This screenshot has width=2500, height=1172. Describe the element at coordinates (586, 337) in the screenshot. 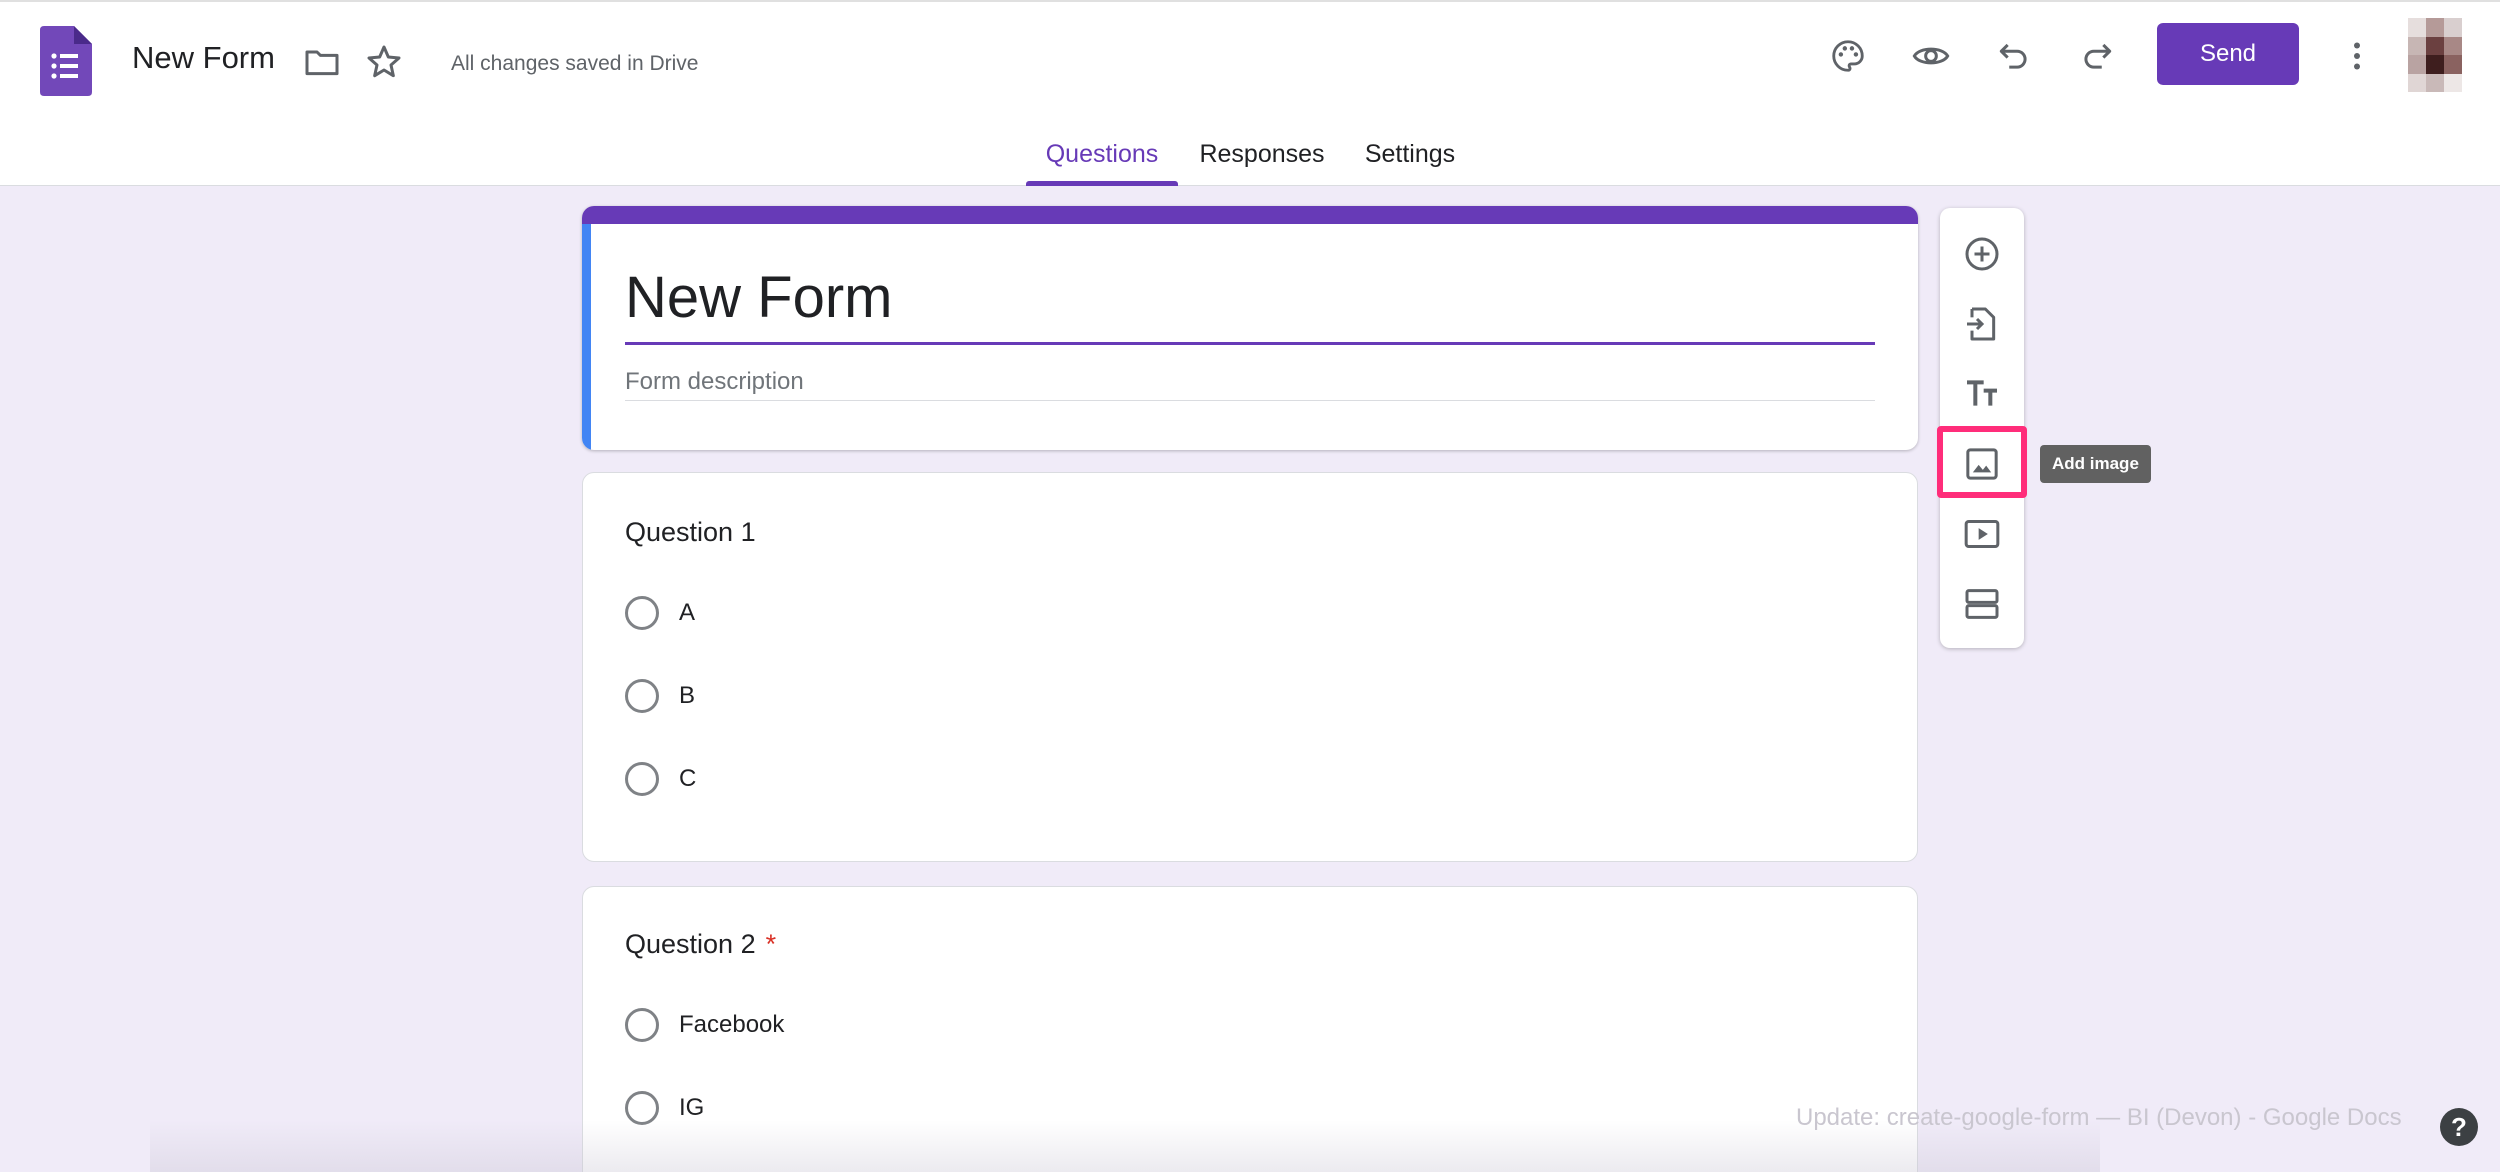

I see `title-card-focus-bar` at that location.